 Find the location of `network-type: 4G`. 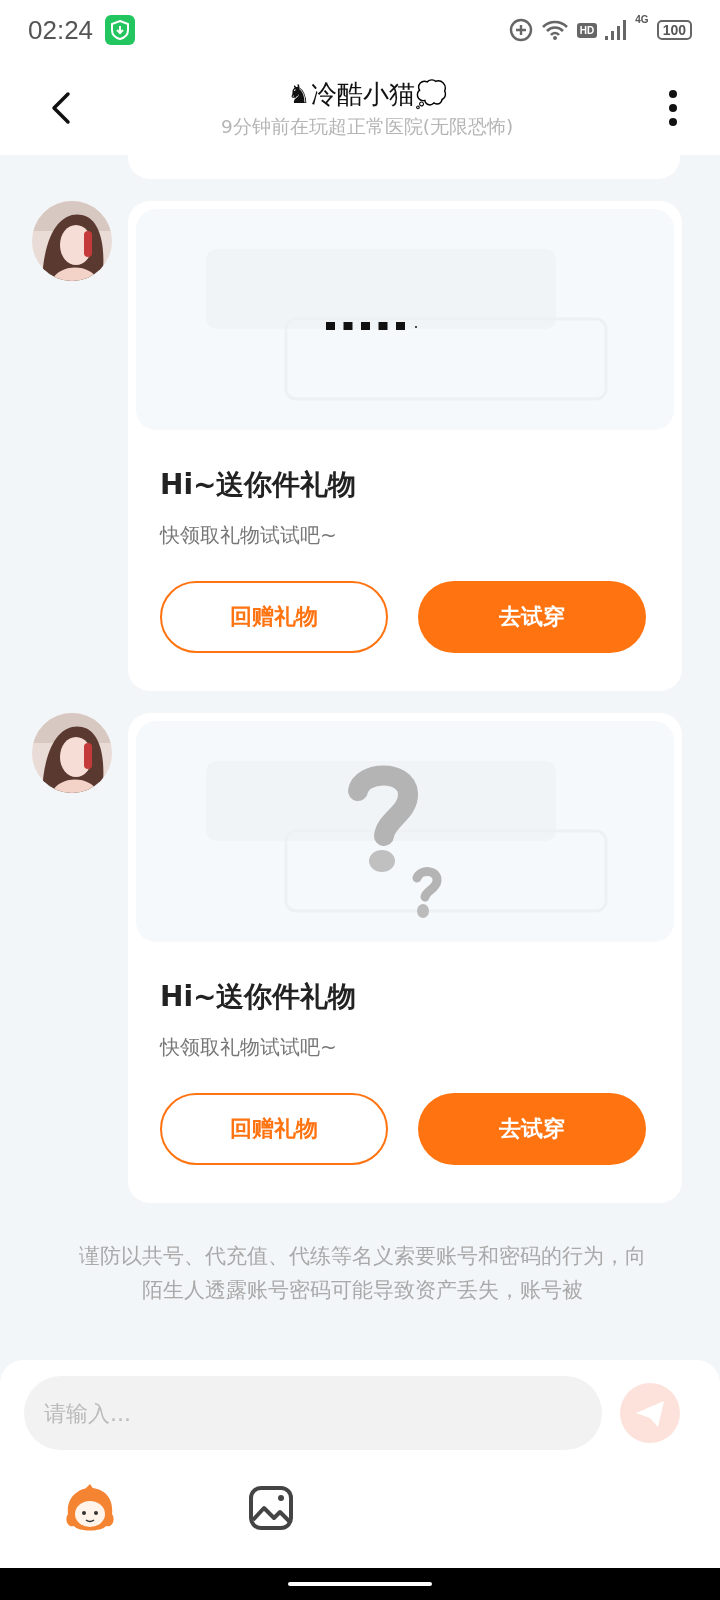

network-type: 4G is located at coordinates (642, 19).